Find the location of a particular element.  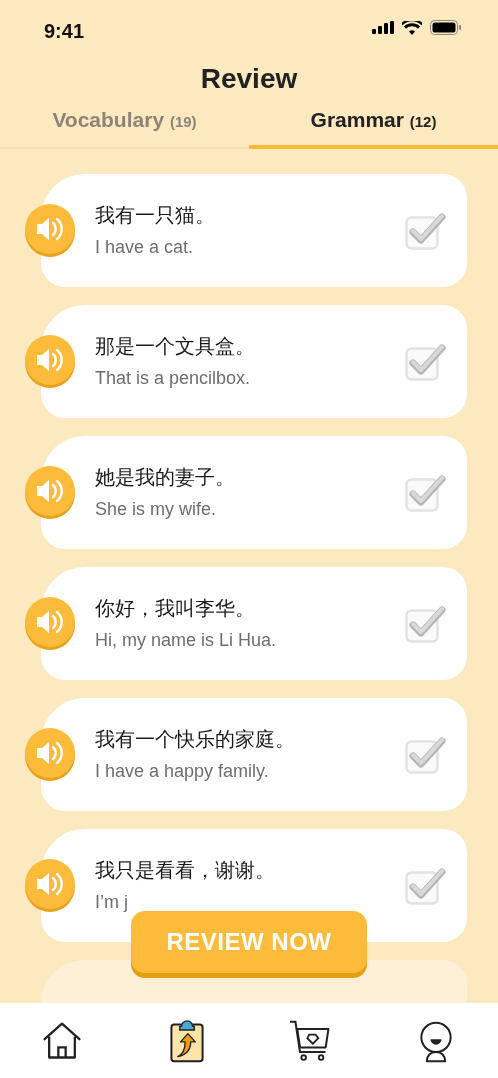

chinese-sentence: 我有一只猫。 is located at coordinates (155, 214).